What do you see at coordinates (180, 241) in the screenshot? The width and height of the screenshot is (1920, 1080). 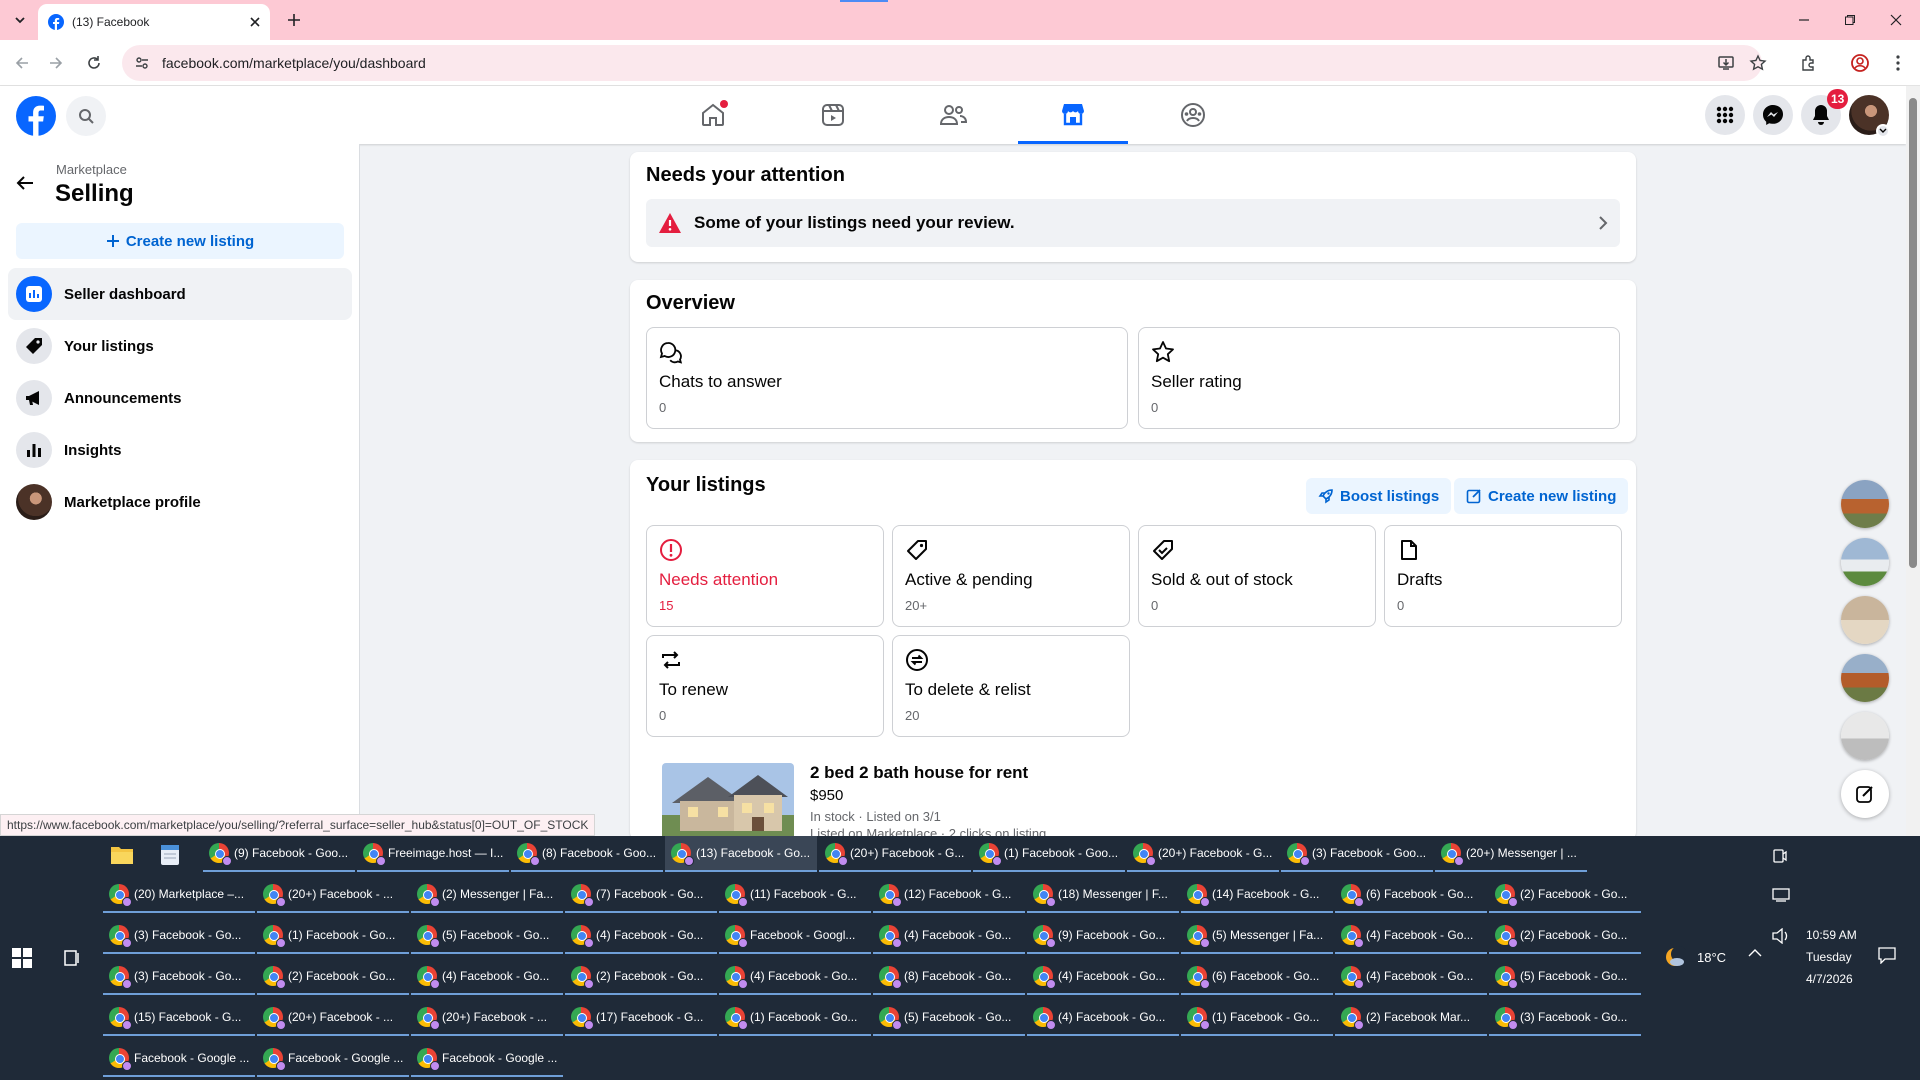 I see `create-new-listing-button: Create new listing` at bounding box center [180, 241].